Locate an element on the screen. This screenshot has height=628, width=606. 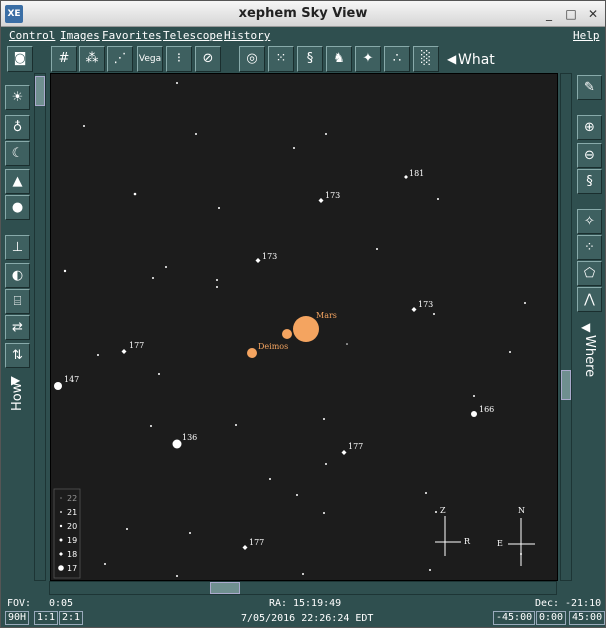
zoom-in-icon: ⊕ is located at coordinates (589, 127).